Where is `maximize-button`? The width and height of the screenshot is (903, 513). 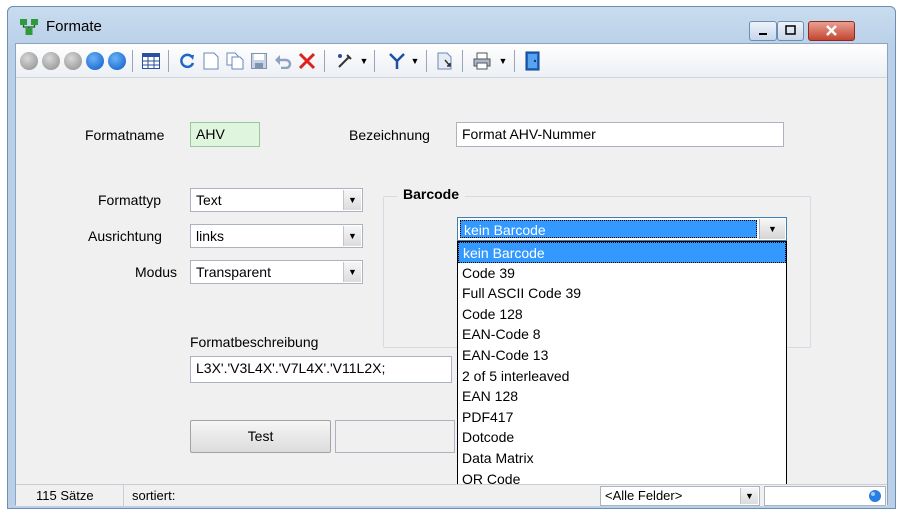 maximize-button is located at coordinates (790, 31).